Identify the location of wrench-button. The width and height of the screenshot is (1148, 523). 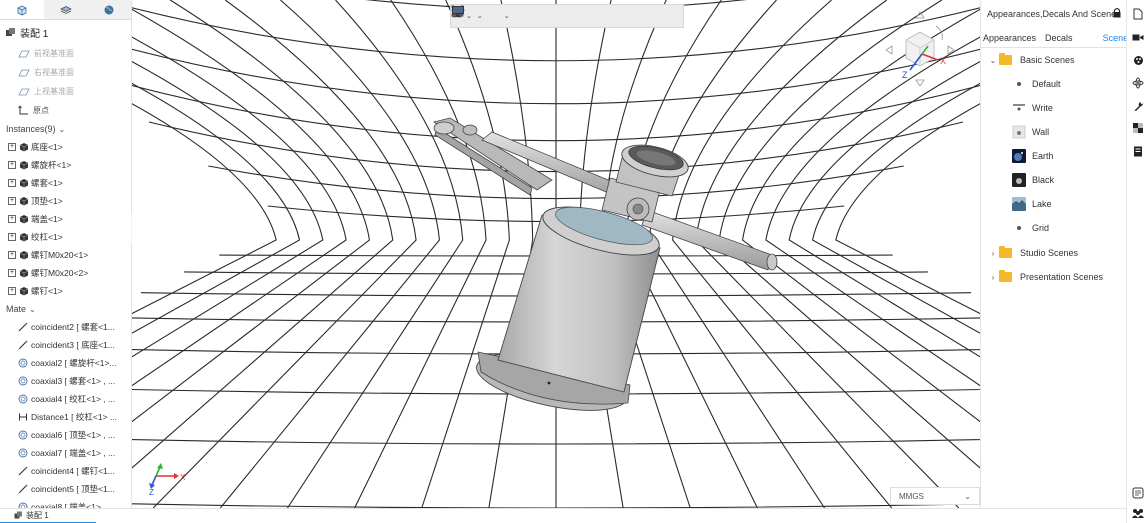
(1138, 106).